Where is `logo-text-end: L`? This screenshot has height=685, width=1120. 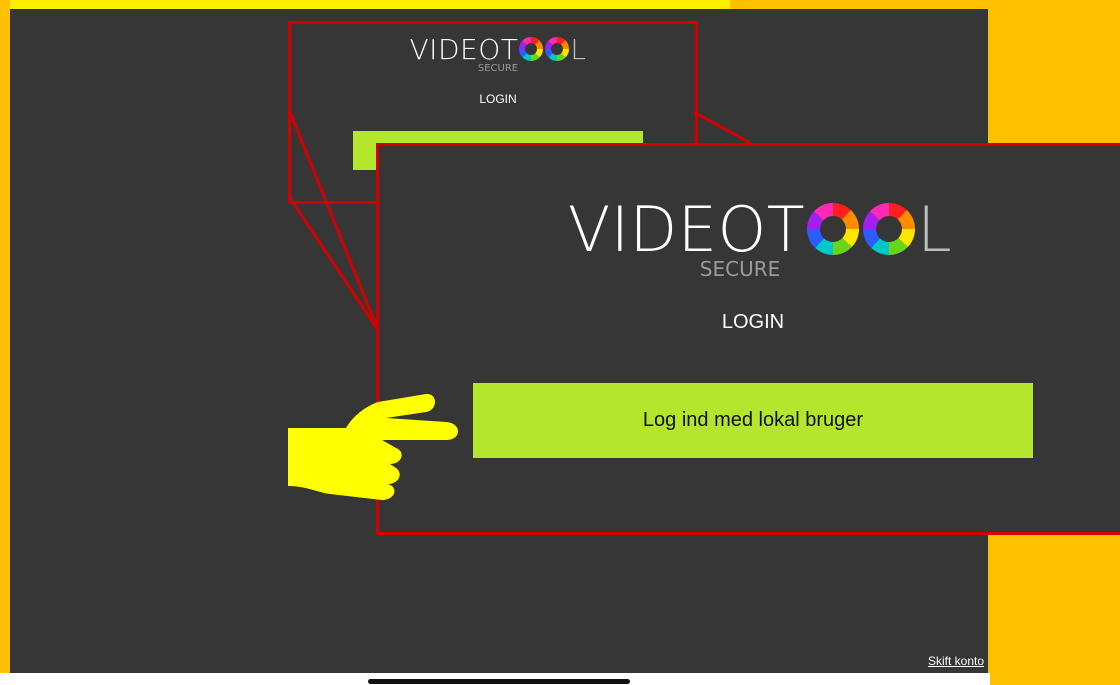
logo-text-end: L is located at coordinates (935, 229).